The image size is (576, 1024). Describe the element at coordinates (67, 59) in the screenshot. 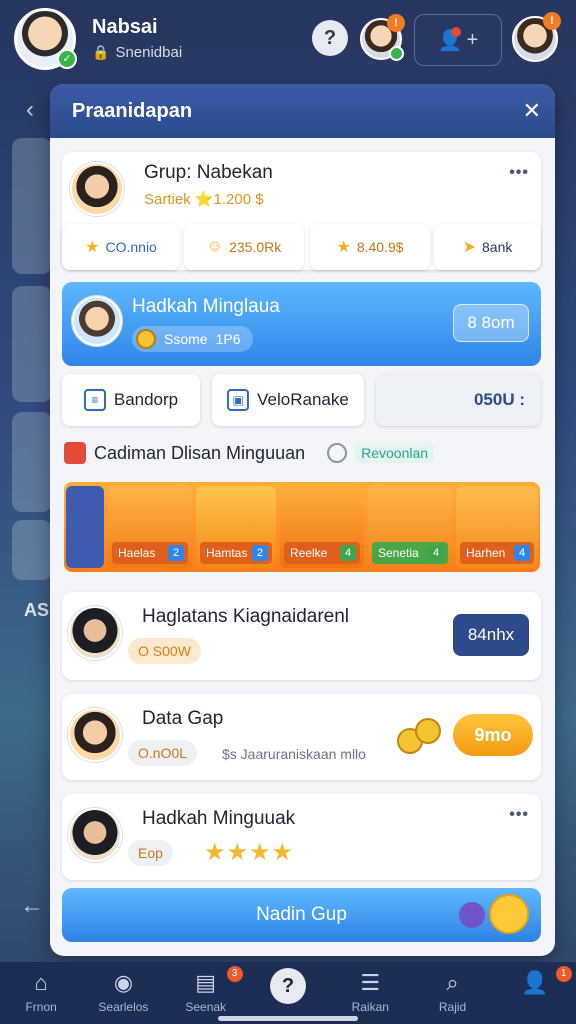

I see `verified-icon: ✓` at that location.